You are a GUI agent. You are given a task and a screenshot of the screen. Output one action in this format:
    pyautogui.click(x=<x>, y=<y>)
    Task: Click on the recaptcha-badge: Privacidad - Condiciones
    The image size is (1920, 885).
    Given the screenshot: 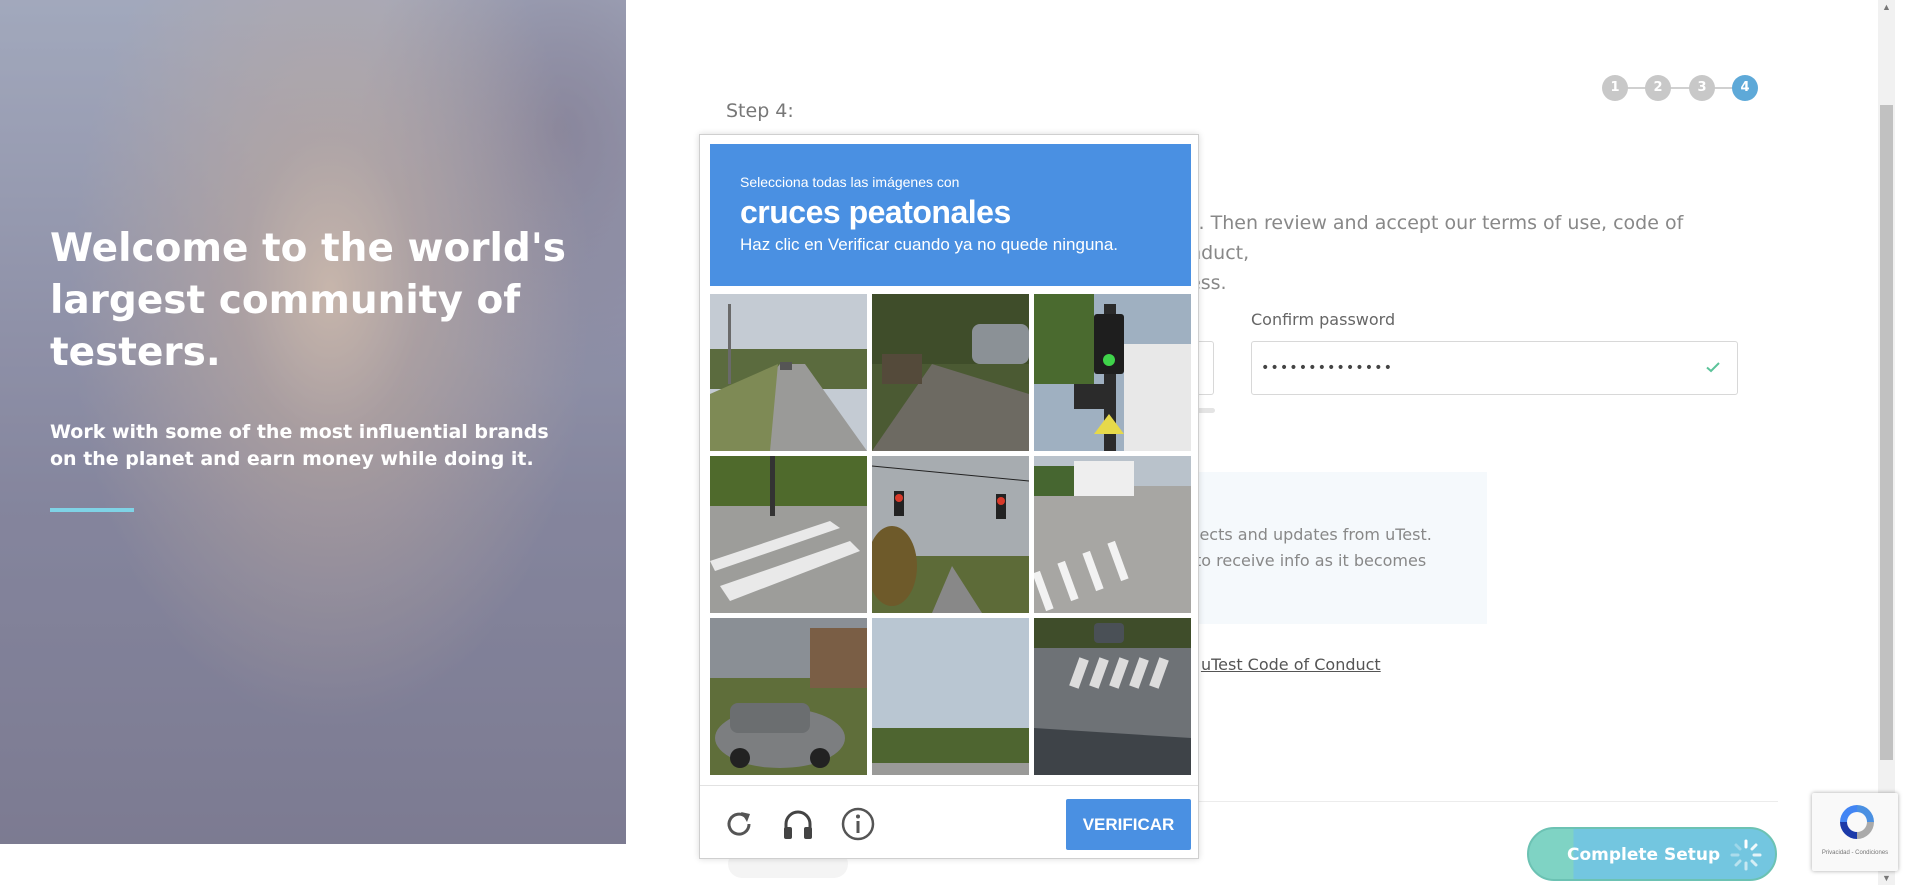 What is the action you would take?
    pyautogui.click(x=1855, y=832)
    